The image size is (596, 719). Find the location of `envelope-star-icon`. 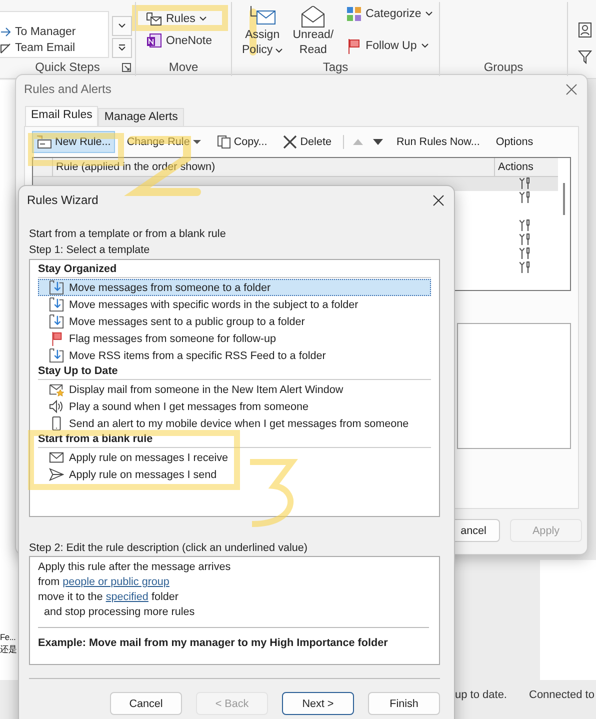

envelope-star-icon is located at coordinates (56, 389).